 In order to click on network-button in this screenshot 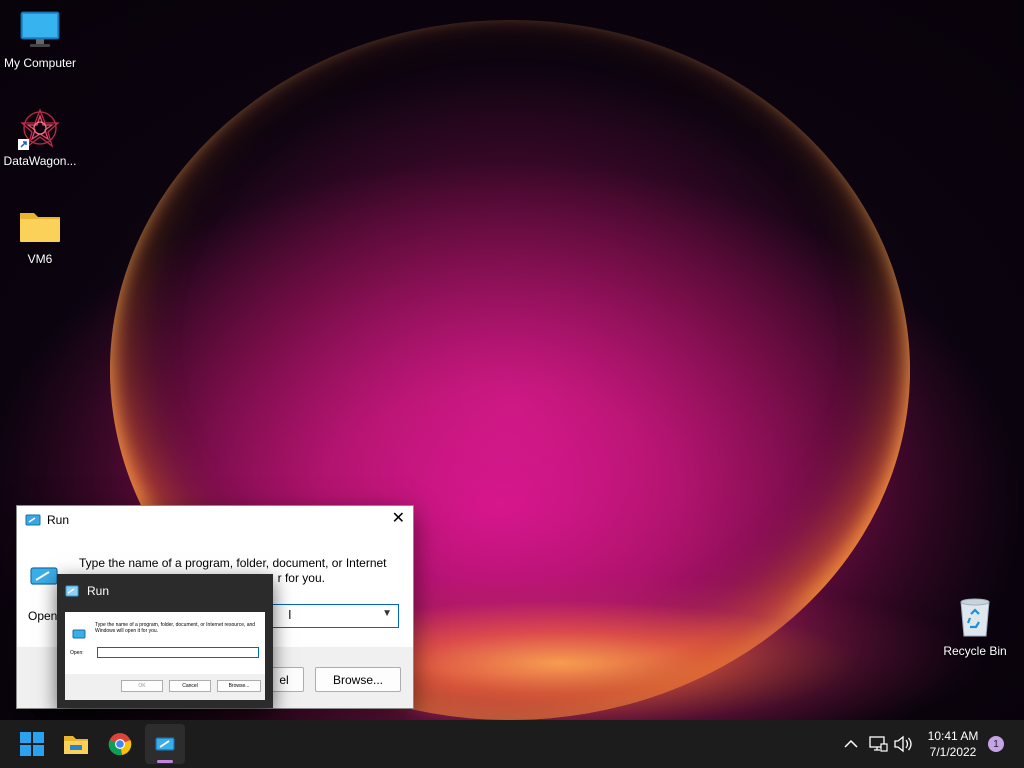, I will do `click(878, 744)`.